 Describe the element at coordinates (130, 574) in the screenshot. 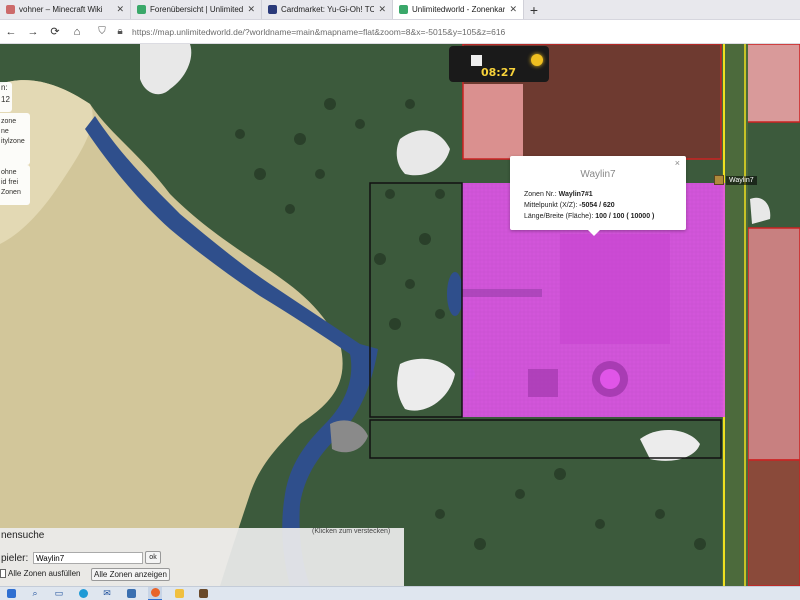

I see `show-all-zones-button: Alle Zonen anzeigen` at that location.